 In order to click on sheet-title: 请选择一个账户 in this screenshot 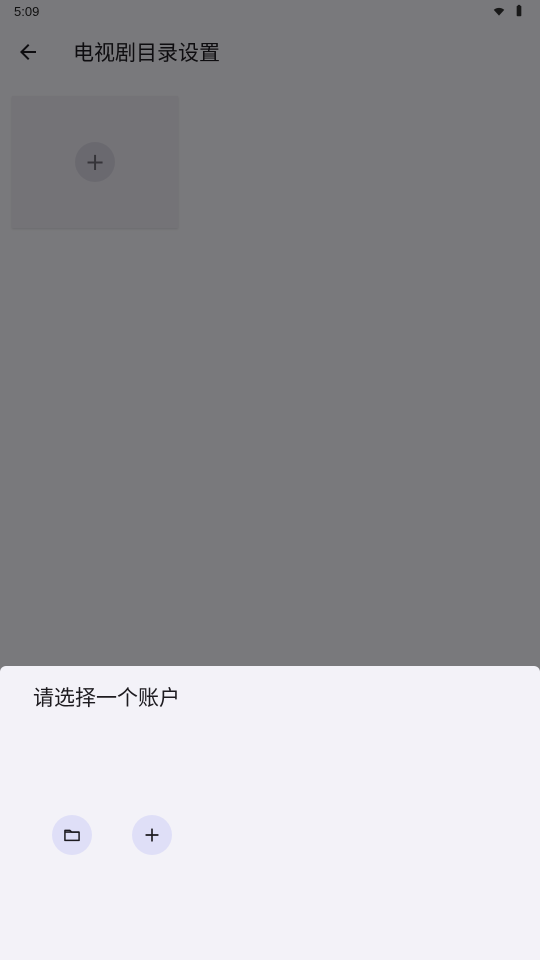, I will do `click(106, 698)`.